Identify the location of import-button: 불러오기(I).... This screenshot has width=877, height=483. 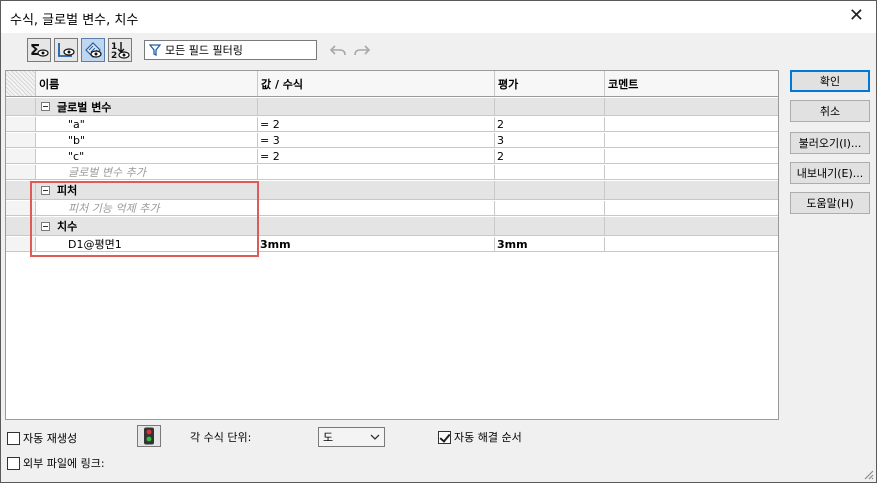
(830, 143).